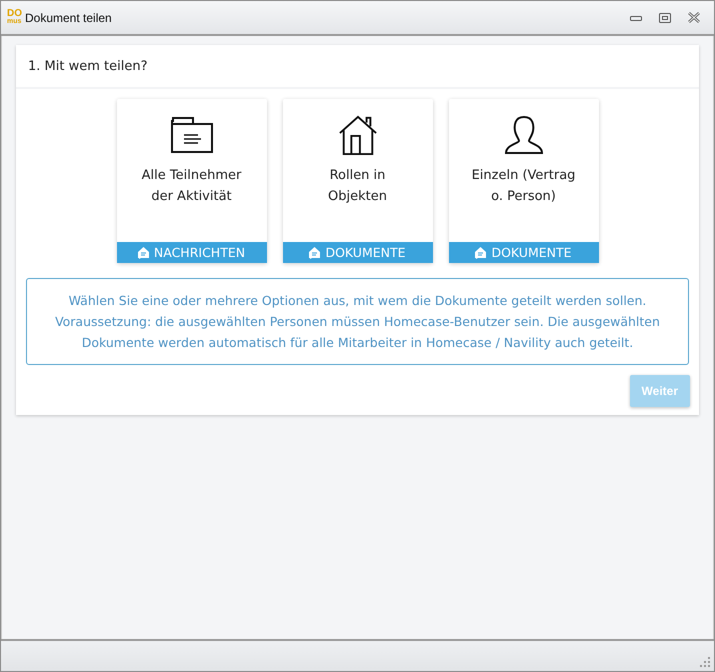  What do you see at coordinates (88, 66) in the screenshot?
I see `step-title: 1. Mit wem teilen?` at bounding box center [88, 66].